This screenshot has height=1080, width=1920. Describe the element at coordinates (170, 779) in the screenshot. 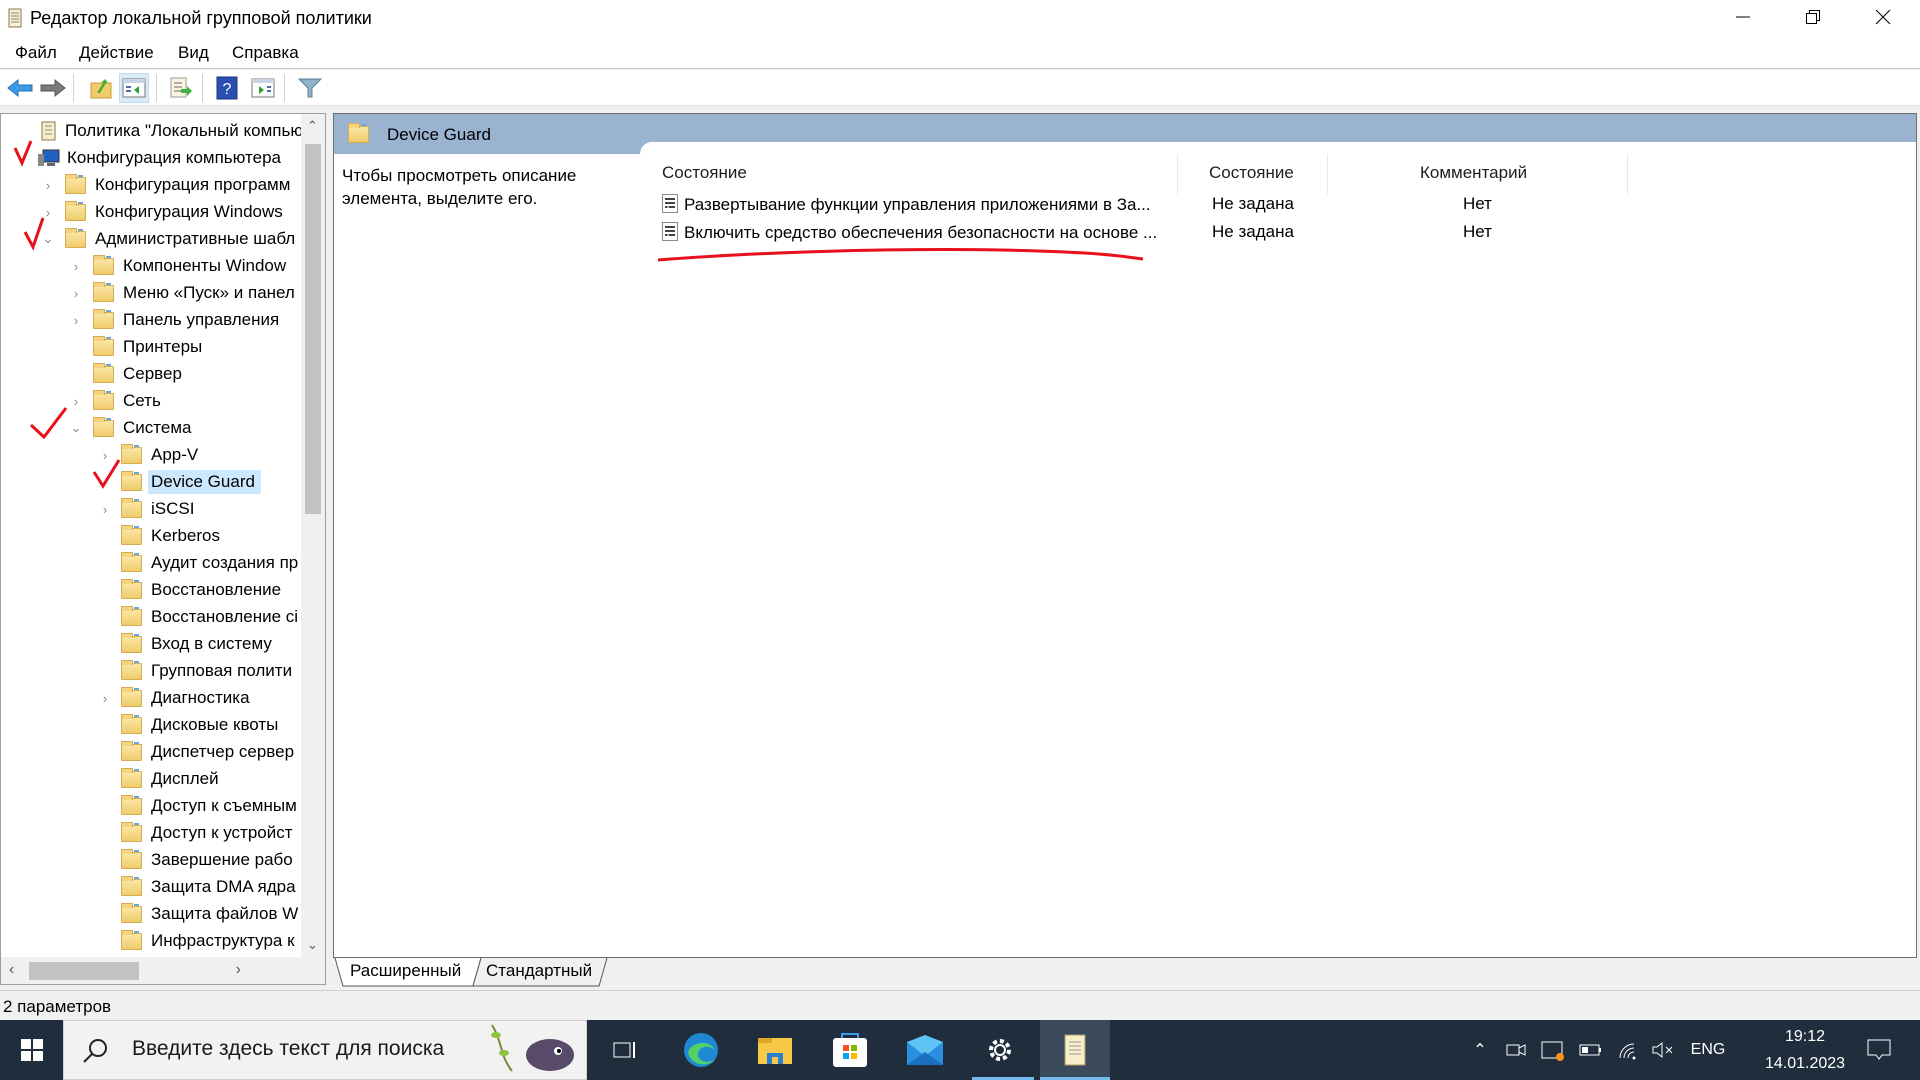

I see `tree-item: Дисплей` at that location.